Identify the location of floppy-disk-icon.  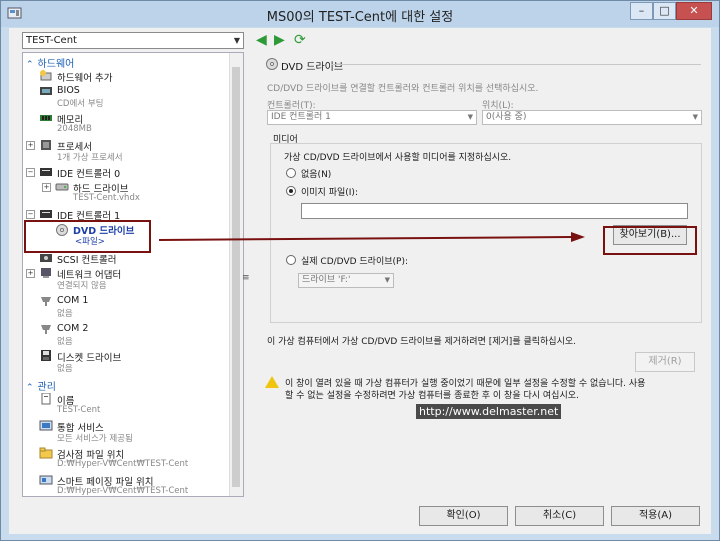
(46, 355).